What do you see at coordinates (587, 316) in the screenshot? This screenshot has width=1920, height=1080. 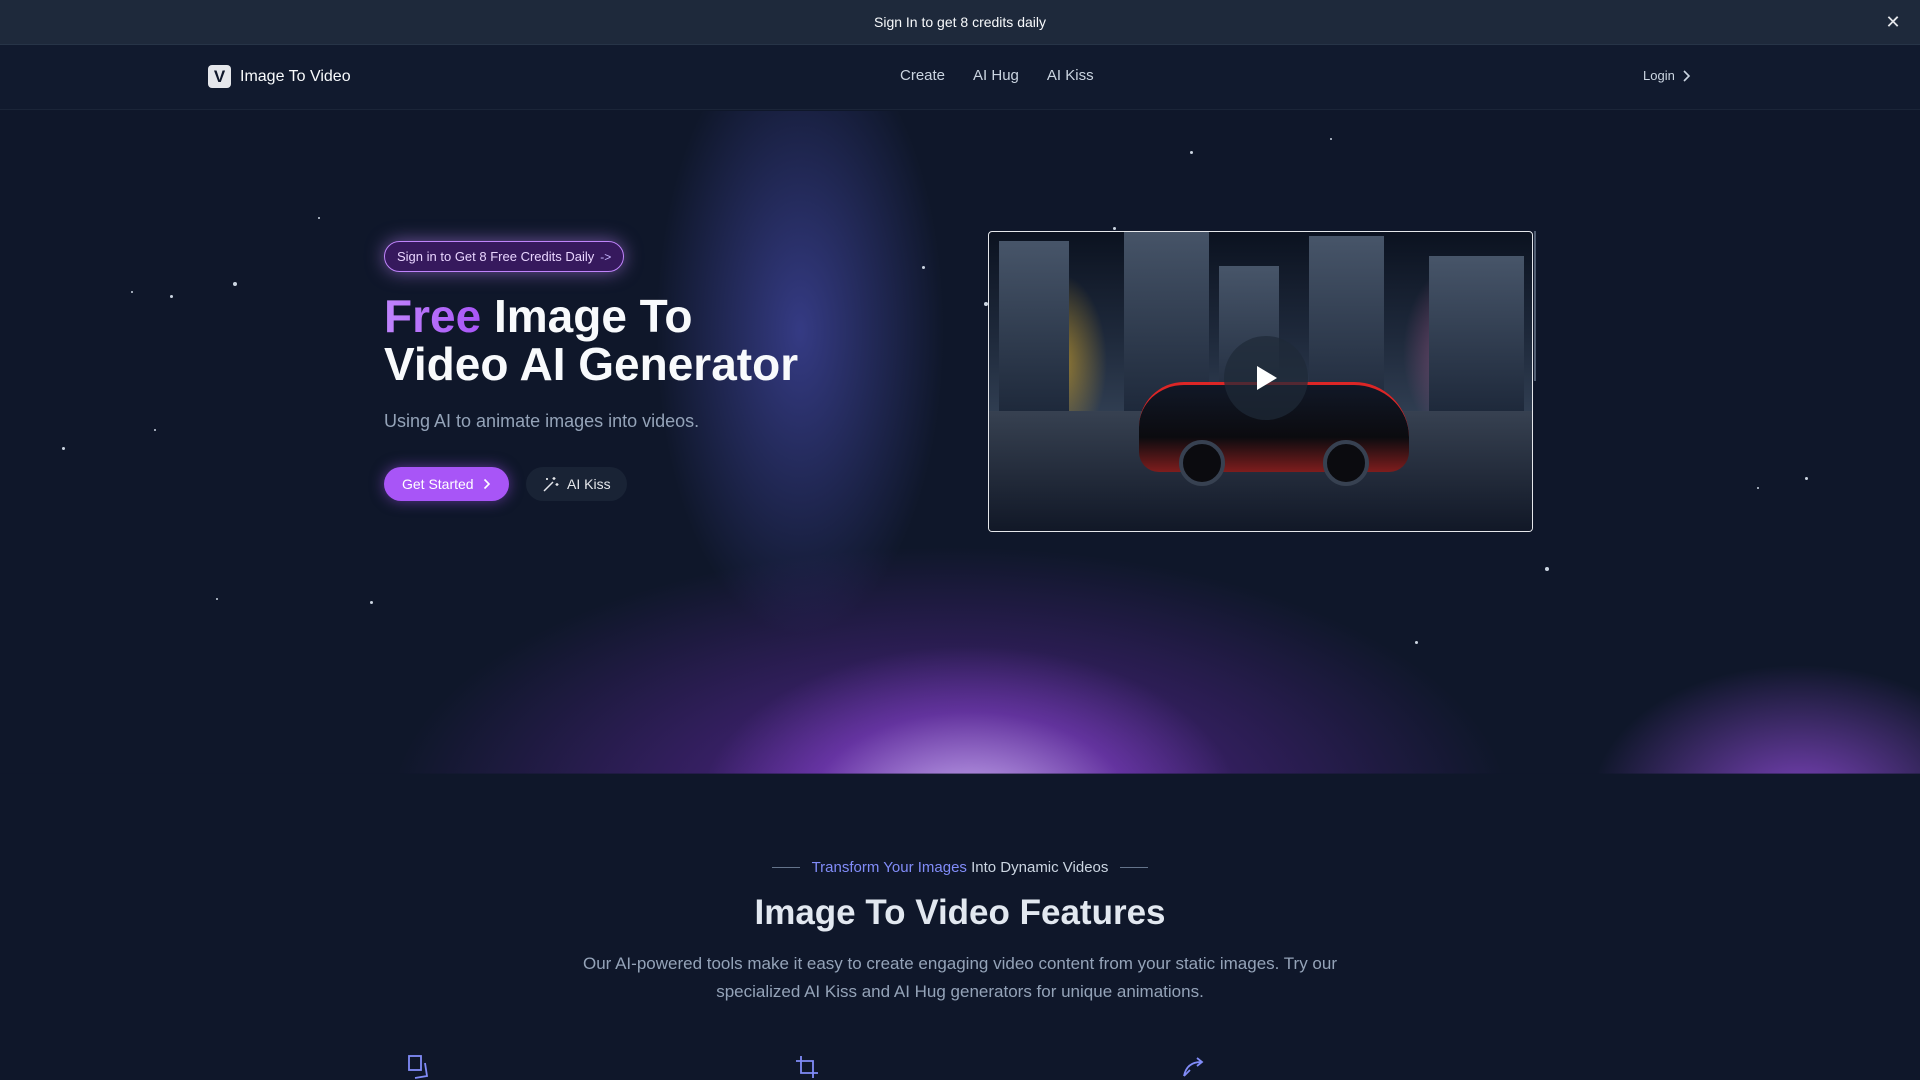 I see `hero-title-line1: Image To` at bounding box center [587, 316].